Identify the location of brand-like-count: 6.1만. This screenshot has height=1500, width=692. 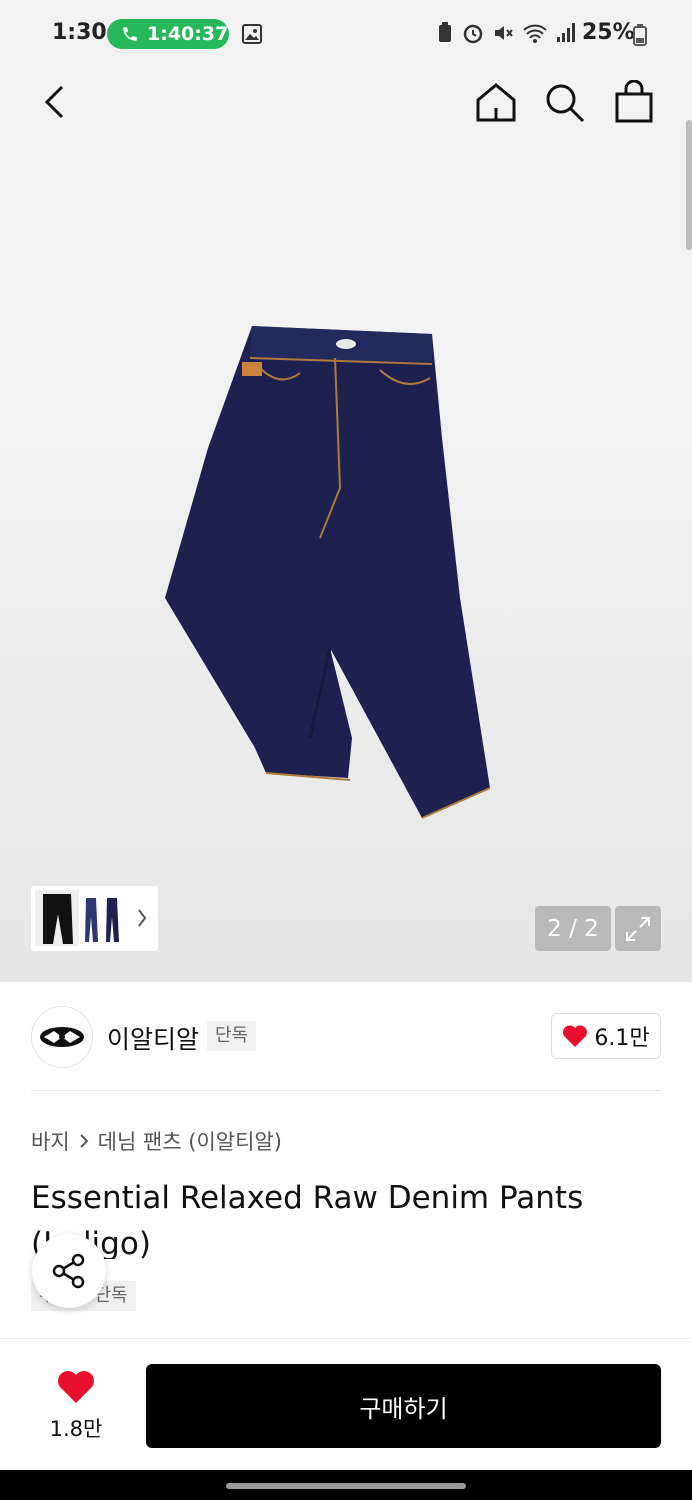
(622, 1038).